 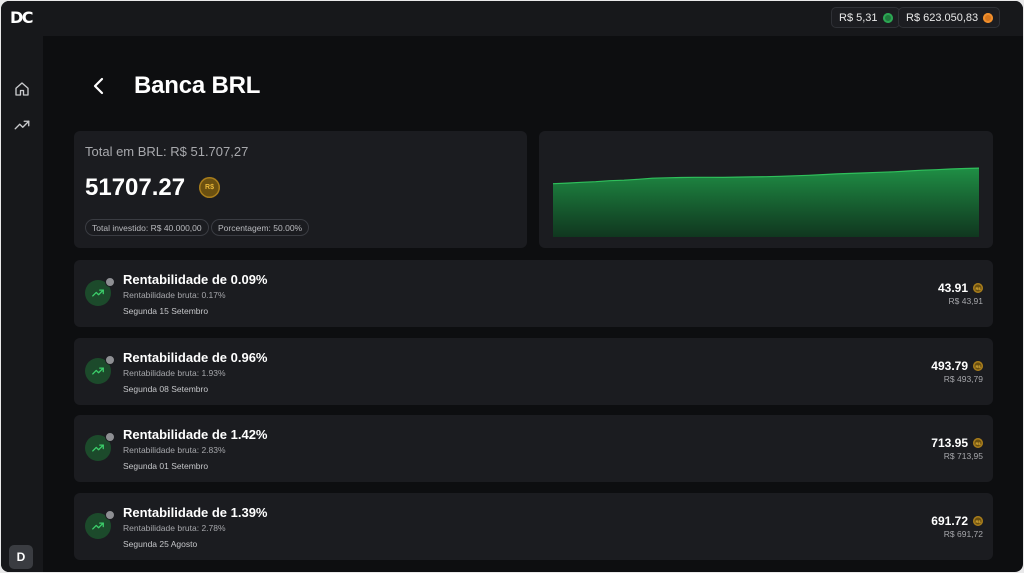 What do you see at coordinates (988, 17) in the screenshot?
I see `bitcoin-icon` at bounding box center [988, 17].